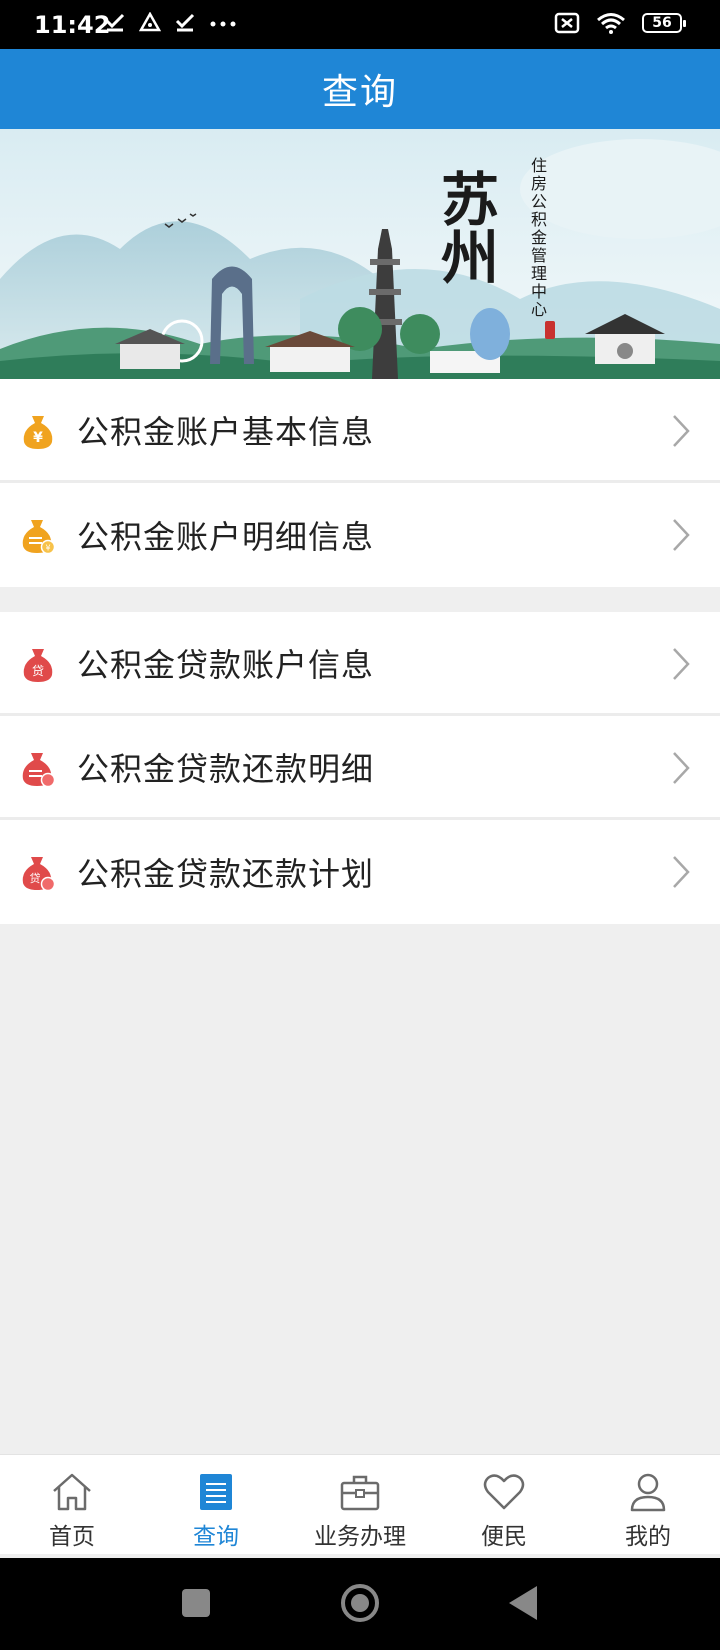 The image size is (720, 1650). I want to click on triangle-alert-icon, so click(150, 22).